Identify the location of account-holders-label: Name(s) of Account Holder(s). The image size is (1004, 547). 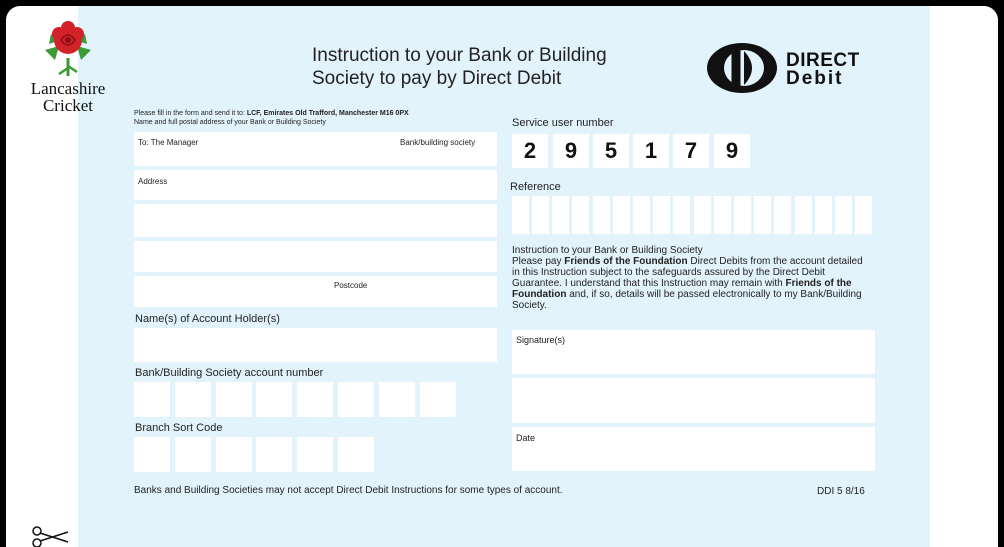
(207, 319).